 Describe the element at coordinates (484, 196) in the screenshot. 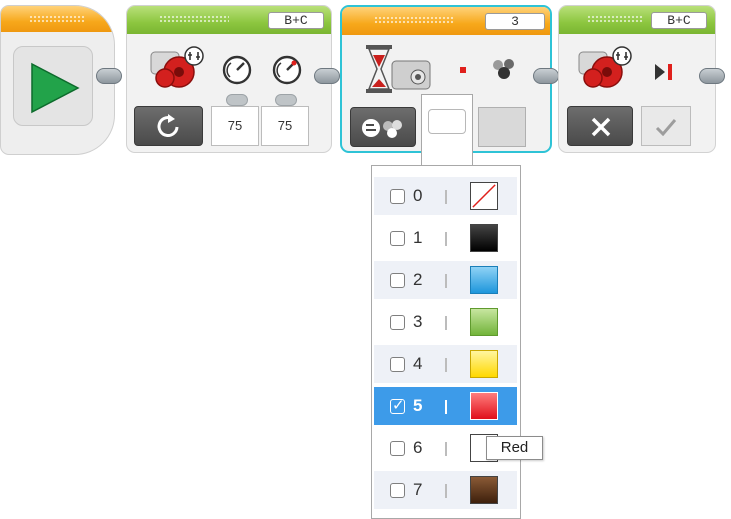

I see `no-color-swatch` at that location.